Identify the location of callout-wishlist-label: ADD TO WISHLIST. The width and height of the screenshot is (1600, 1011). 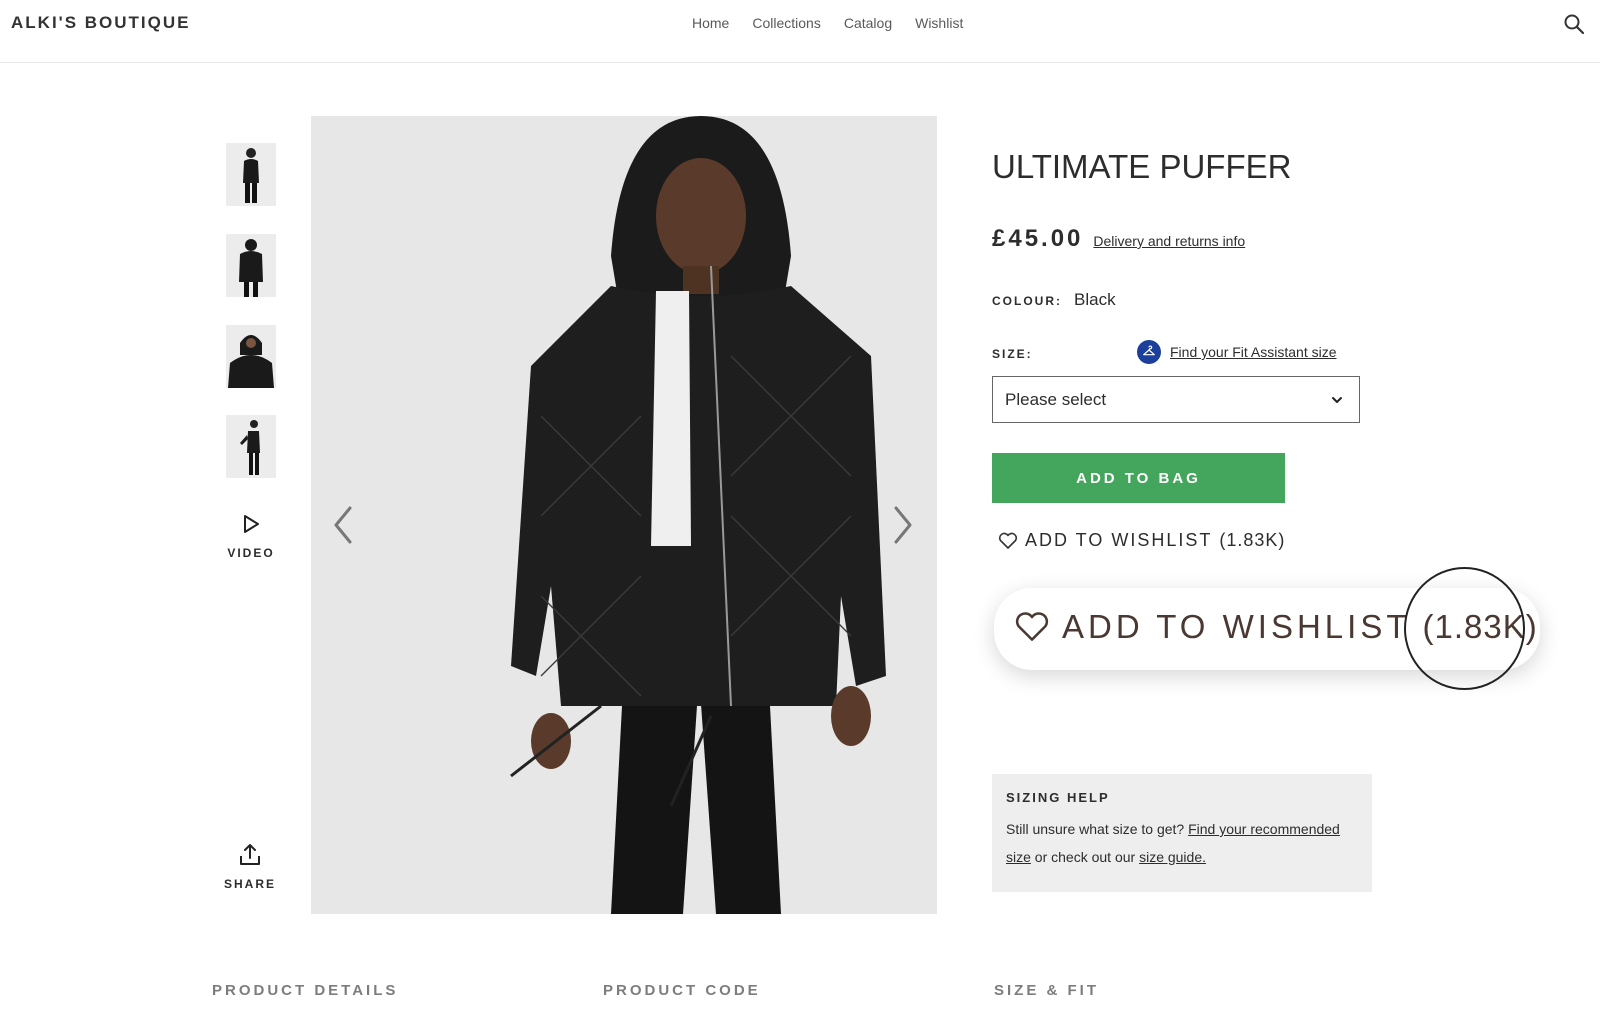
(1236, 626).